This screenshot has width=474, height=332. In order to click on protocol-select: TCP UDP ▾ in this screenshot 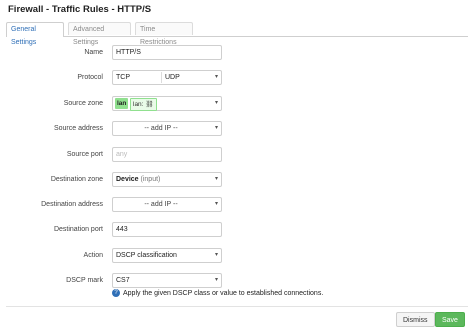, I will do `click(167, 77)`.